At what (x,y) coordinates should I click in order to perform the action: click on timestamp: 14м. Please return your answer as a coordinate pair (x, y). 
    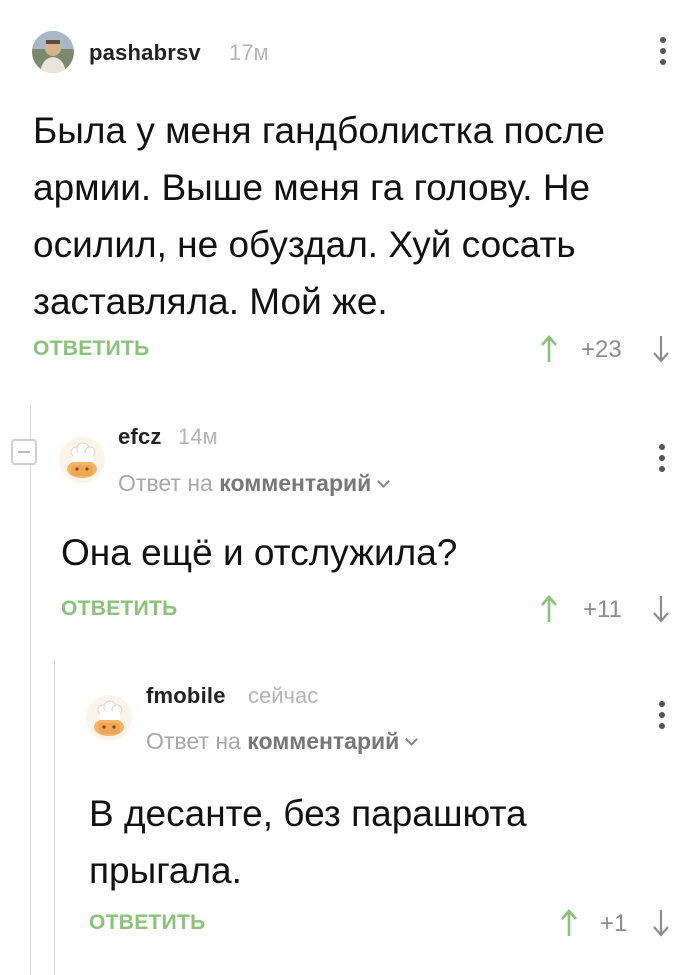
    Looking at the image, I should click on (198, 436).